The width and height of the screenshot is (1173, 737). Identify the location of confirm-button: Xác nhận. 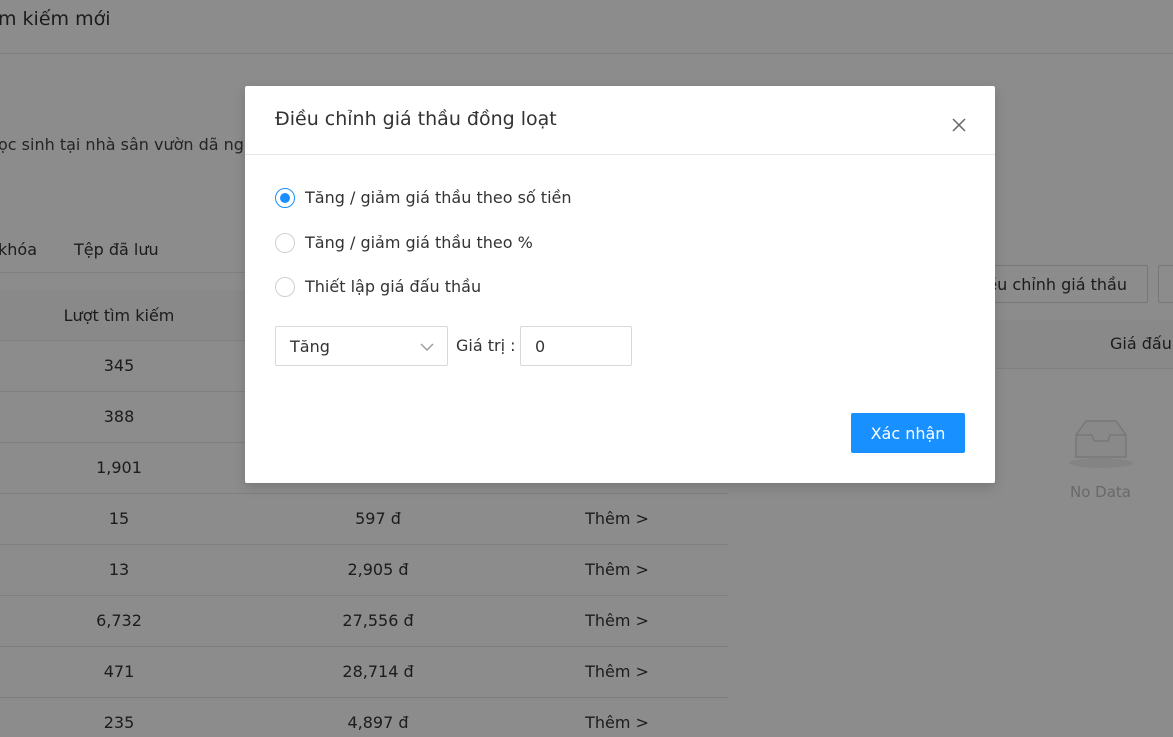
(908, 433).